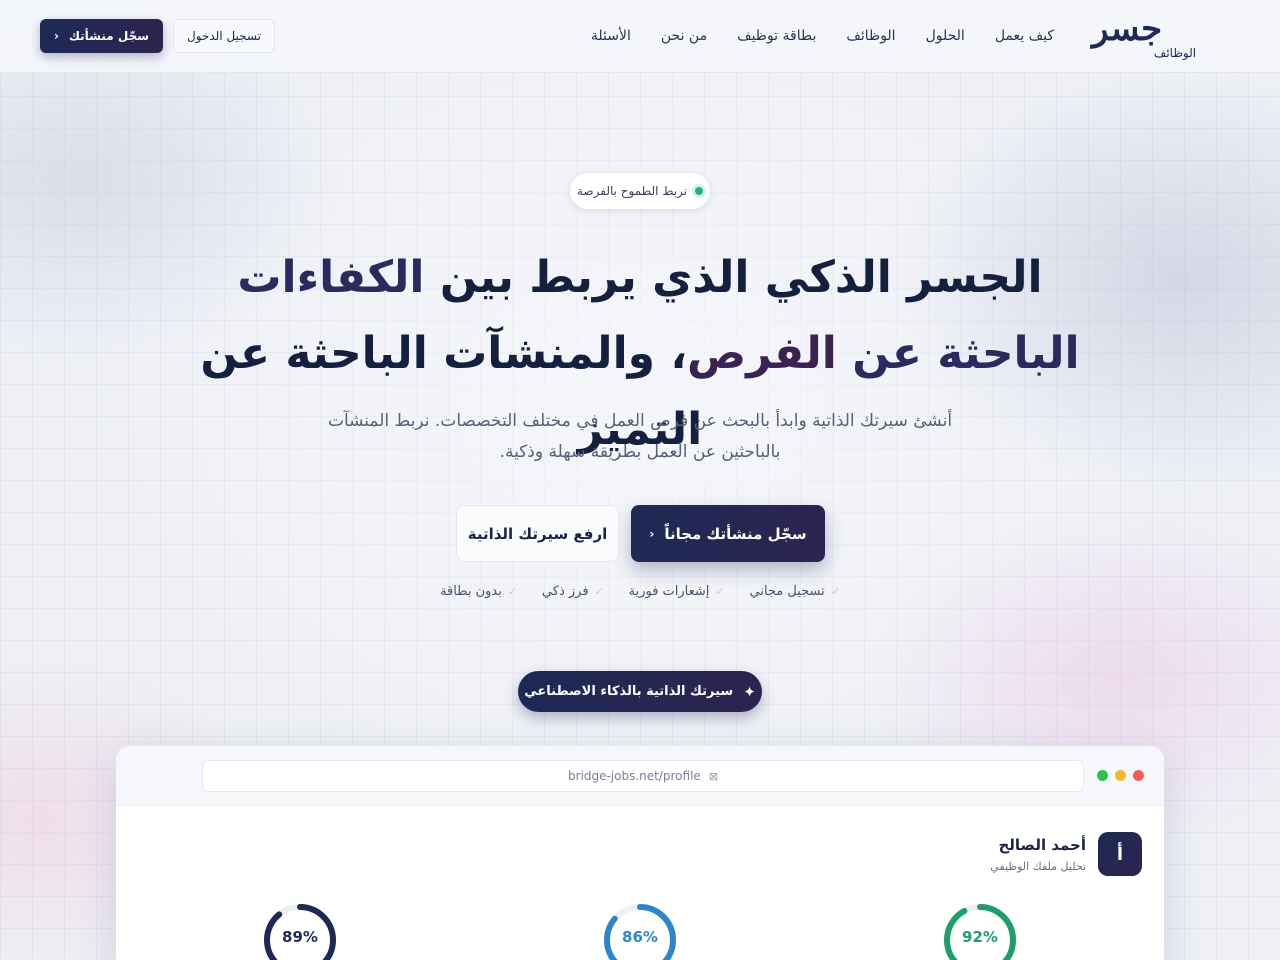 The width and height of the screenshot is (1280, 960). What do you see at coordinates (611, 36) in the screenshot?
I see `nav-link-faq: الأسئلة` at bounding box center [611, 36].